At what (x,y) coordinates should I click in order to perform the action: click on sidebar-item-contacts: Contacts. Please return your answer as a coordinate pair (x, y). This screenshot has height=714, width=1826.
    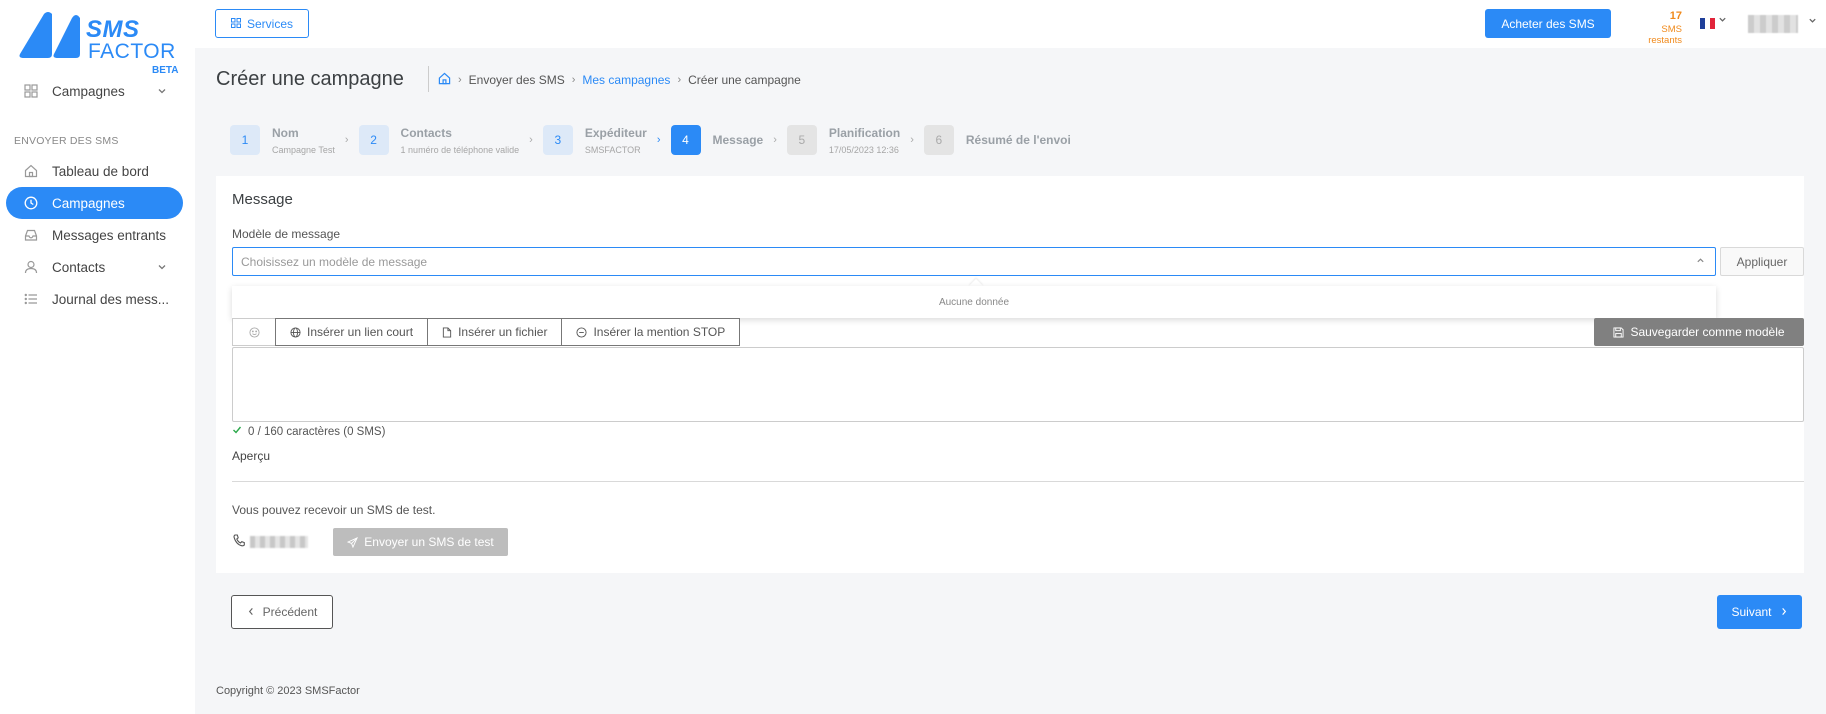
    Looking at the image, I should click on (94, 267).